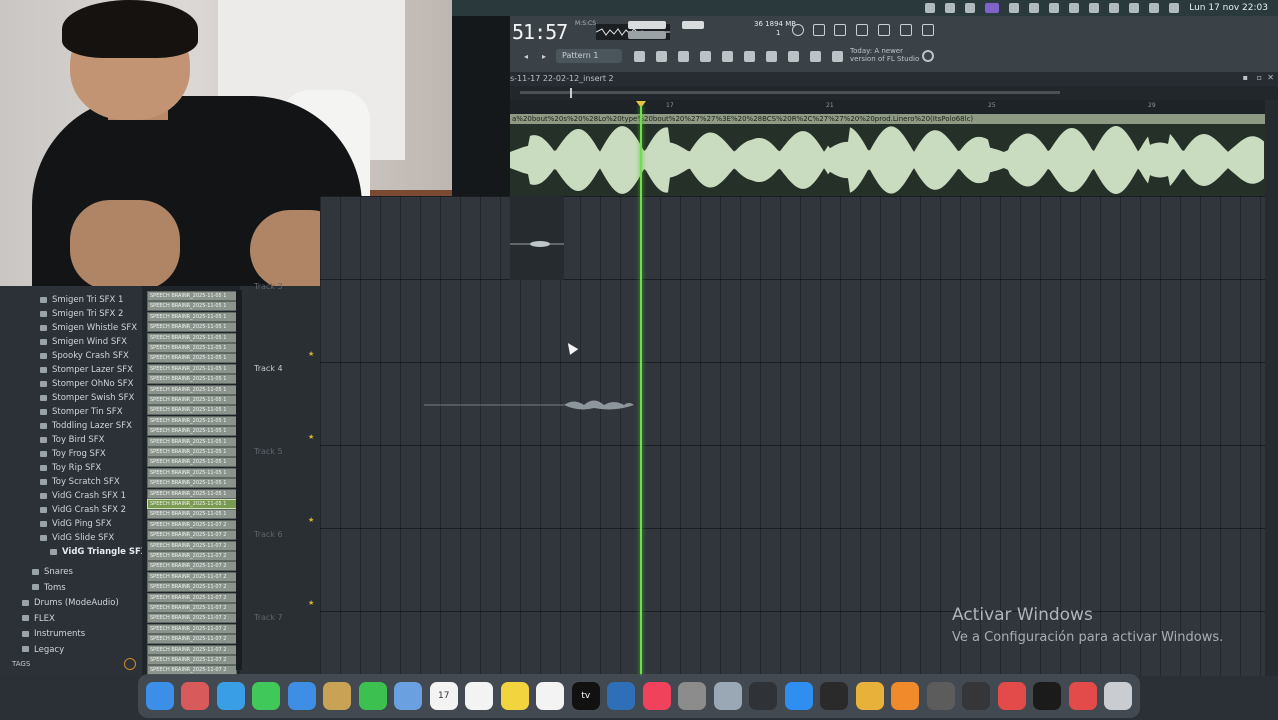  Describe the element at coordinates (862, 30) in the screenshot. I see `help-icon` at that location.